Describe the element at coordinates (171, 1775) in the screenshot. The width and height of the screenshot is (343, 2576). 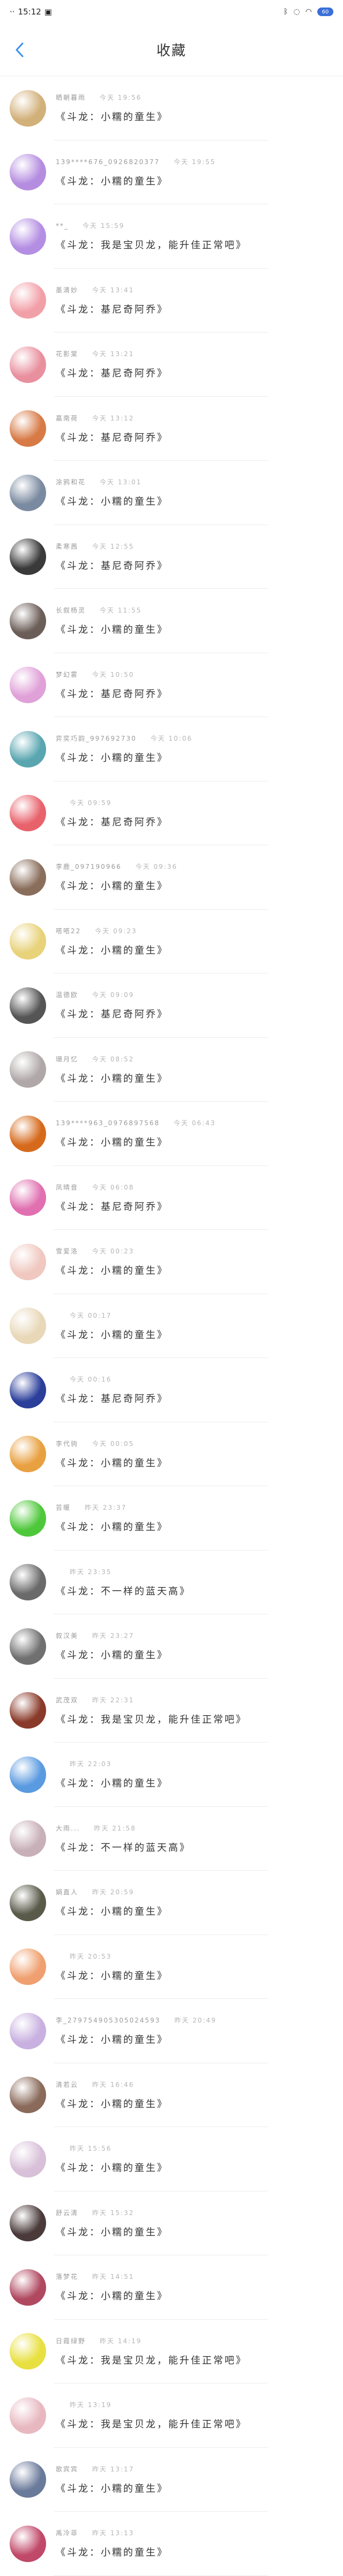
I see `list-item: 昨天 22:03 《斗龙：小糯的童生》` at that location.